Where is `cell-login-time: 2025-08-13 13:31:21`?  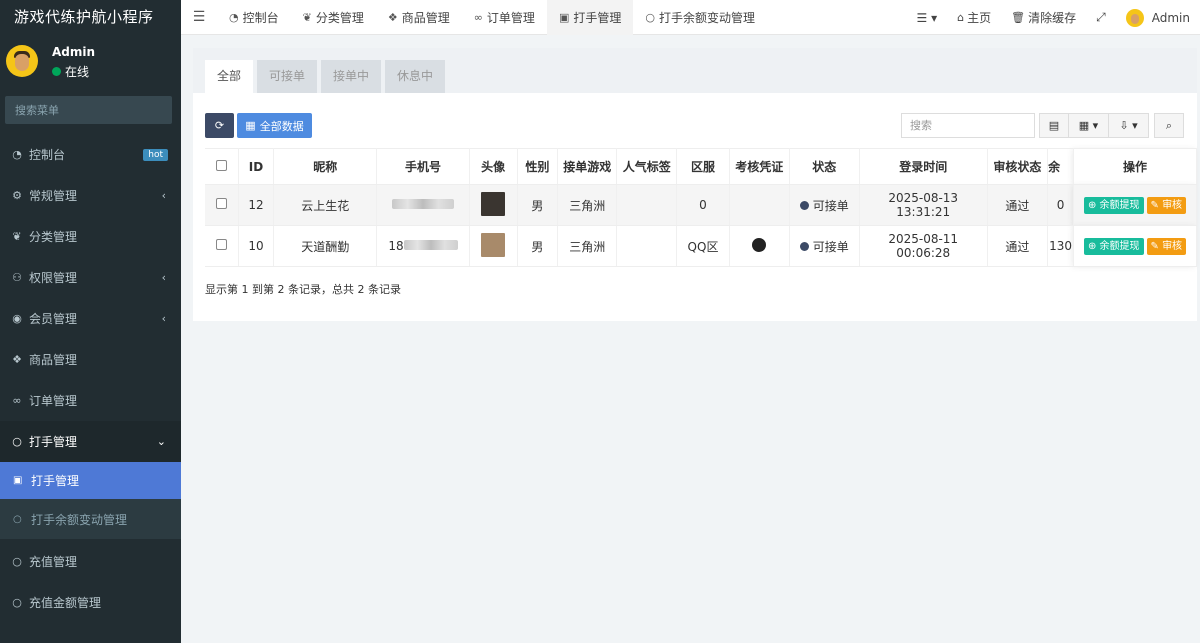 cell-login-time: 2025-08-13 13:31:21 is located at coordinates (923, 205).